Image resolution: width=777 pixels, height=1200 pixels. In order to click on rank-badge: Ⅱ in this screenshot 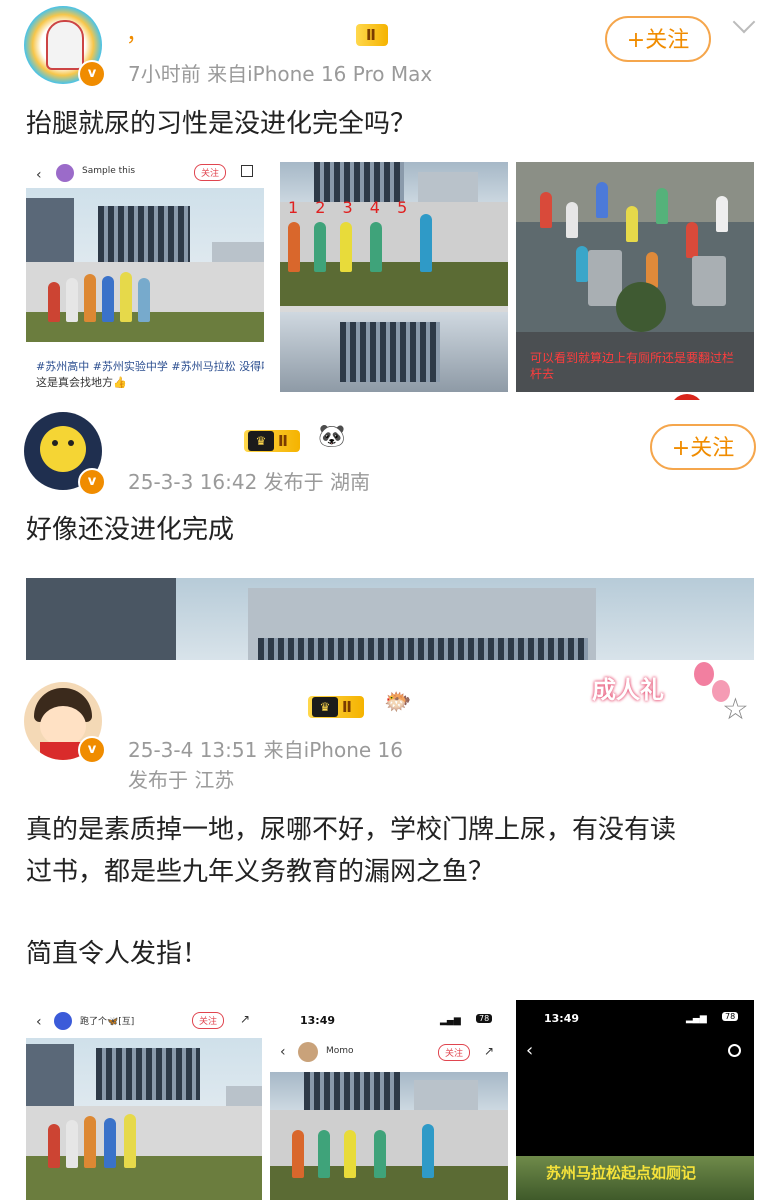, I will do `click(372, 35)`.